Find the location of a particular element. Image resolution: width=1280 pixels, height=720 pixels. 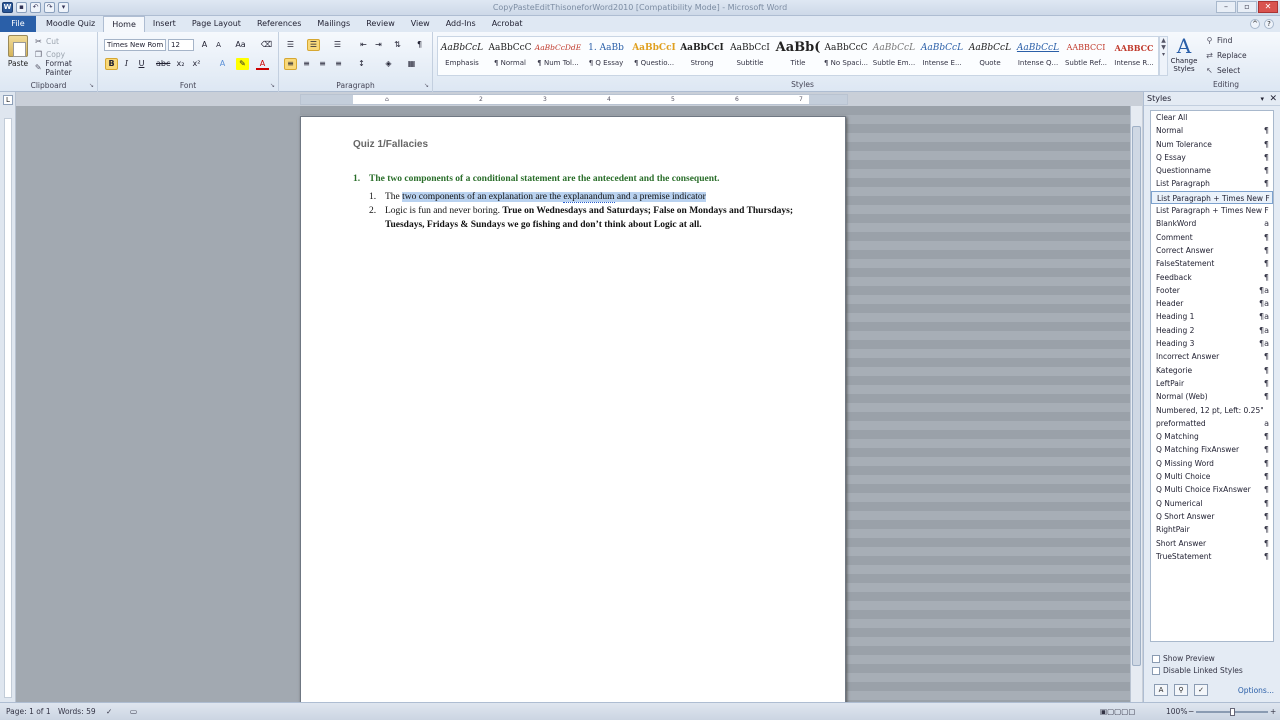

multilevel-list-icon: ☰ is located at coordinates (337, 45).